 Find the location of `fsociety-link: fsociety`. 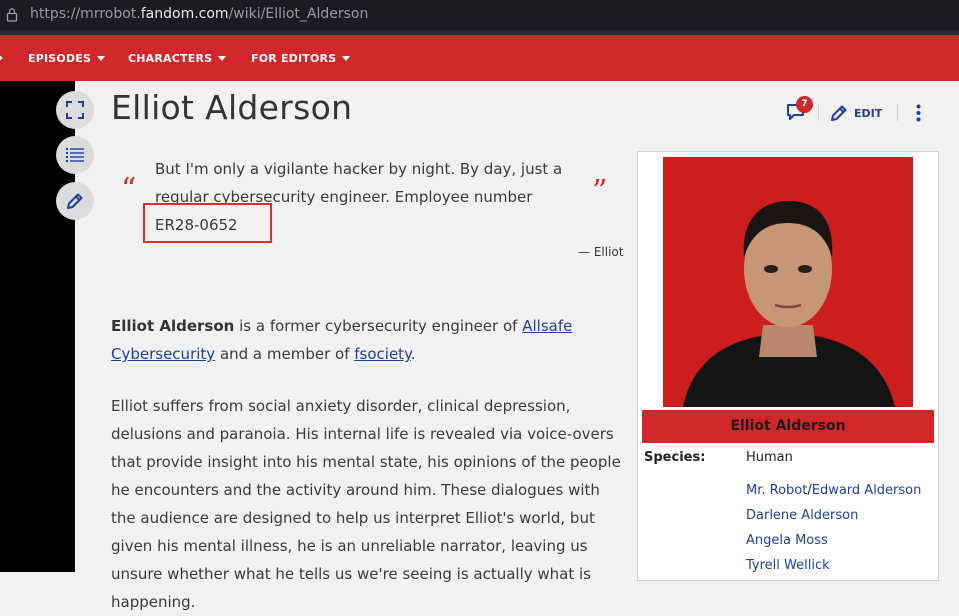

fsociety-link: fsociety is located at coordinates (382, 354).